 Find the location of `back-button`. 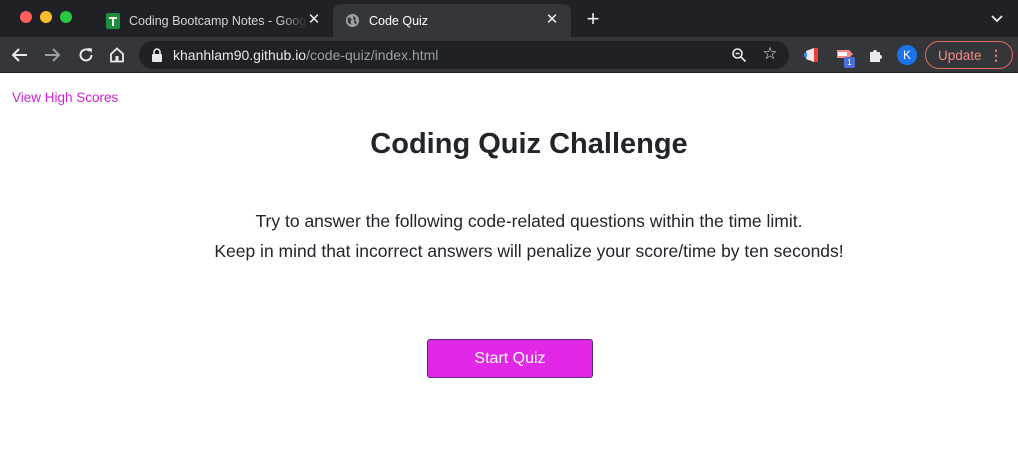

back-button is located at coordinates (20, 55).